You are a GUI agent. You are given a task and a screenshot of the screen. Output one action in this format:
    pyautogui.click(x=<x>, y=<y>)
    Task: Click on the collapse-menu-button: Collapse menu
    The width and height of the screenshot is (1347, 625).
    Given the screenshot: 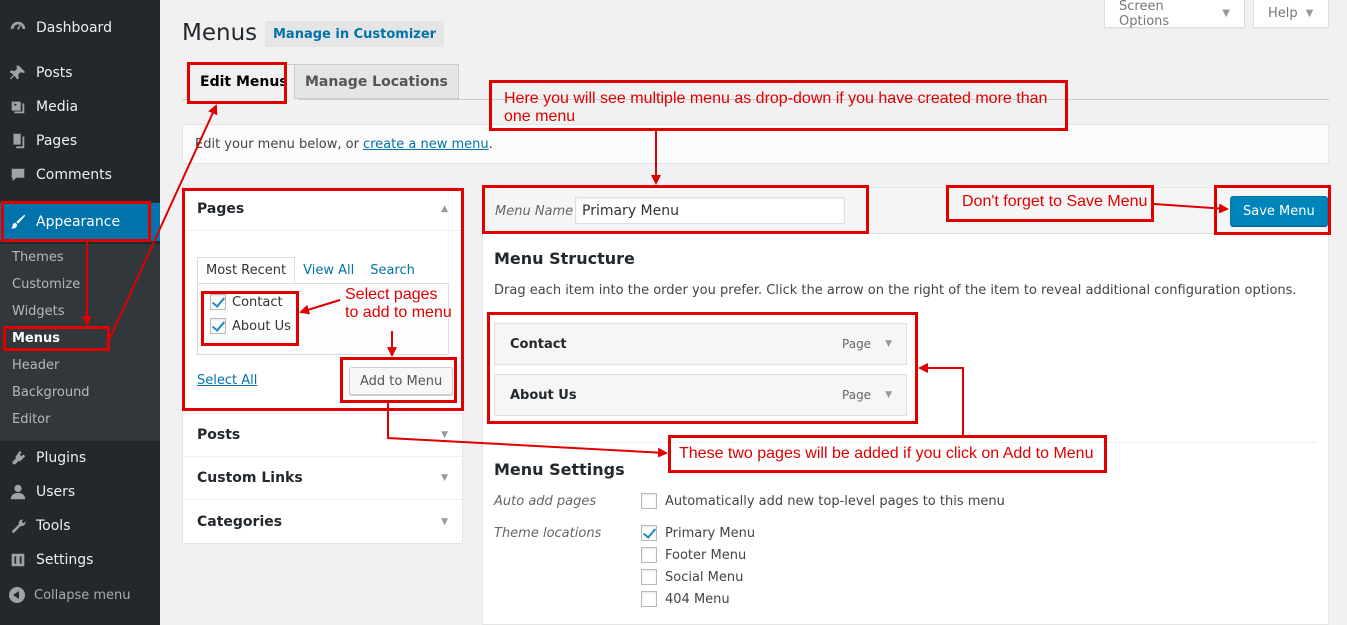 What is the action you would take?
    pyautogui.click(x=80, y=595)
    